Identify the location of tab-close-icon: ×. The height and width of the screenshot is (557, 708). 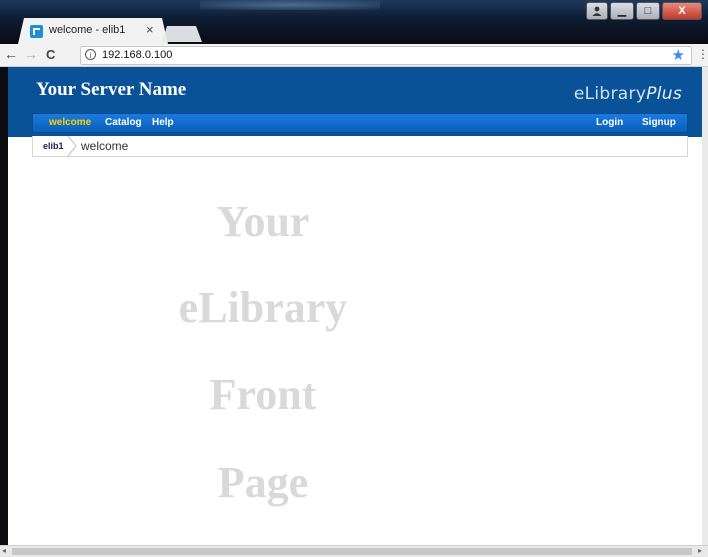
(150, 29).